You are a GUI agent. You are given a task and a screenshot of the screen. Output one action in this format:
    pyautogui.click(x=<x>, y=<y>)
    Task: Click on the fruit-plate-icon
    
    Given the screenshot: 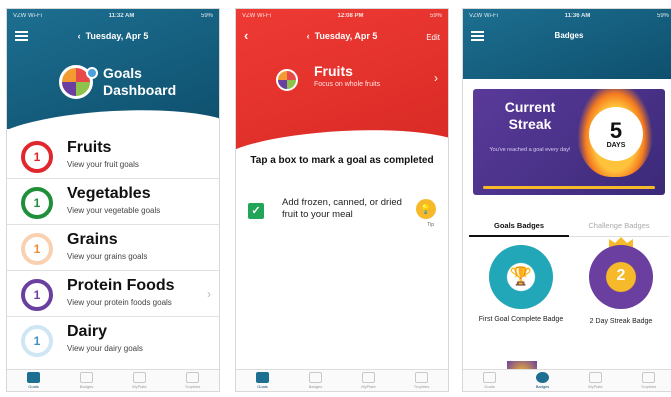 What is the action you would take?
    pyautogui.click(x=287, y=80)
    